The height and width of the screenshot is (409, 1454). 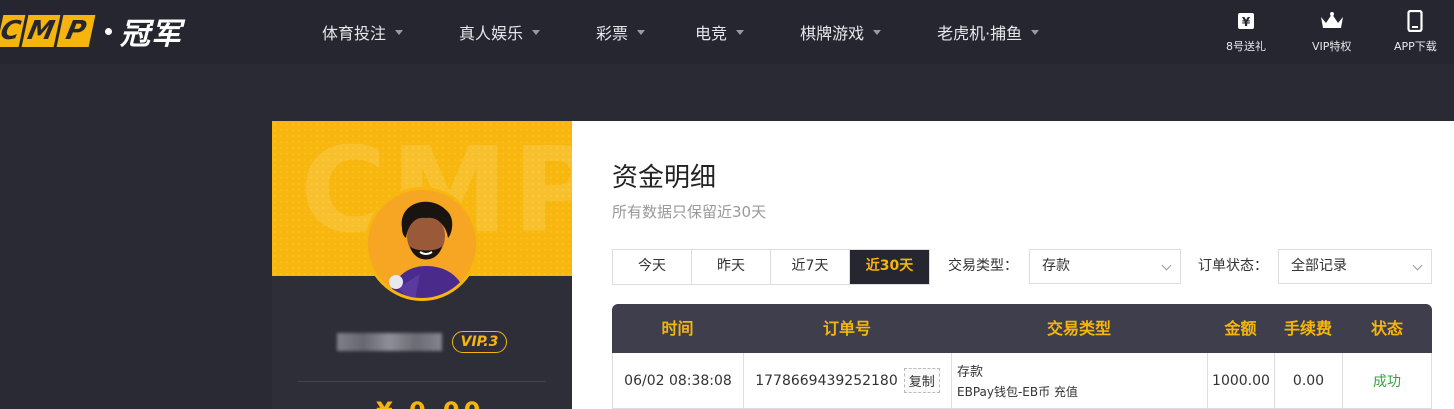 What do you see at coordinates (1241, 380) in the screenshot?
I see `cell-amount: 1000.00` at bounding box center [1241, 380].